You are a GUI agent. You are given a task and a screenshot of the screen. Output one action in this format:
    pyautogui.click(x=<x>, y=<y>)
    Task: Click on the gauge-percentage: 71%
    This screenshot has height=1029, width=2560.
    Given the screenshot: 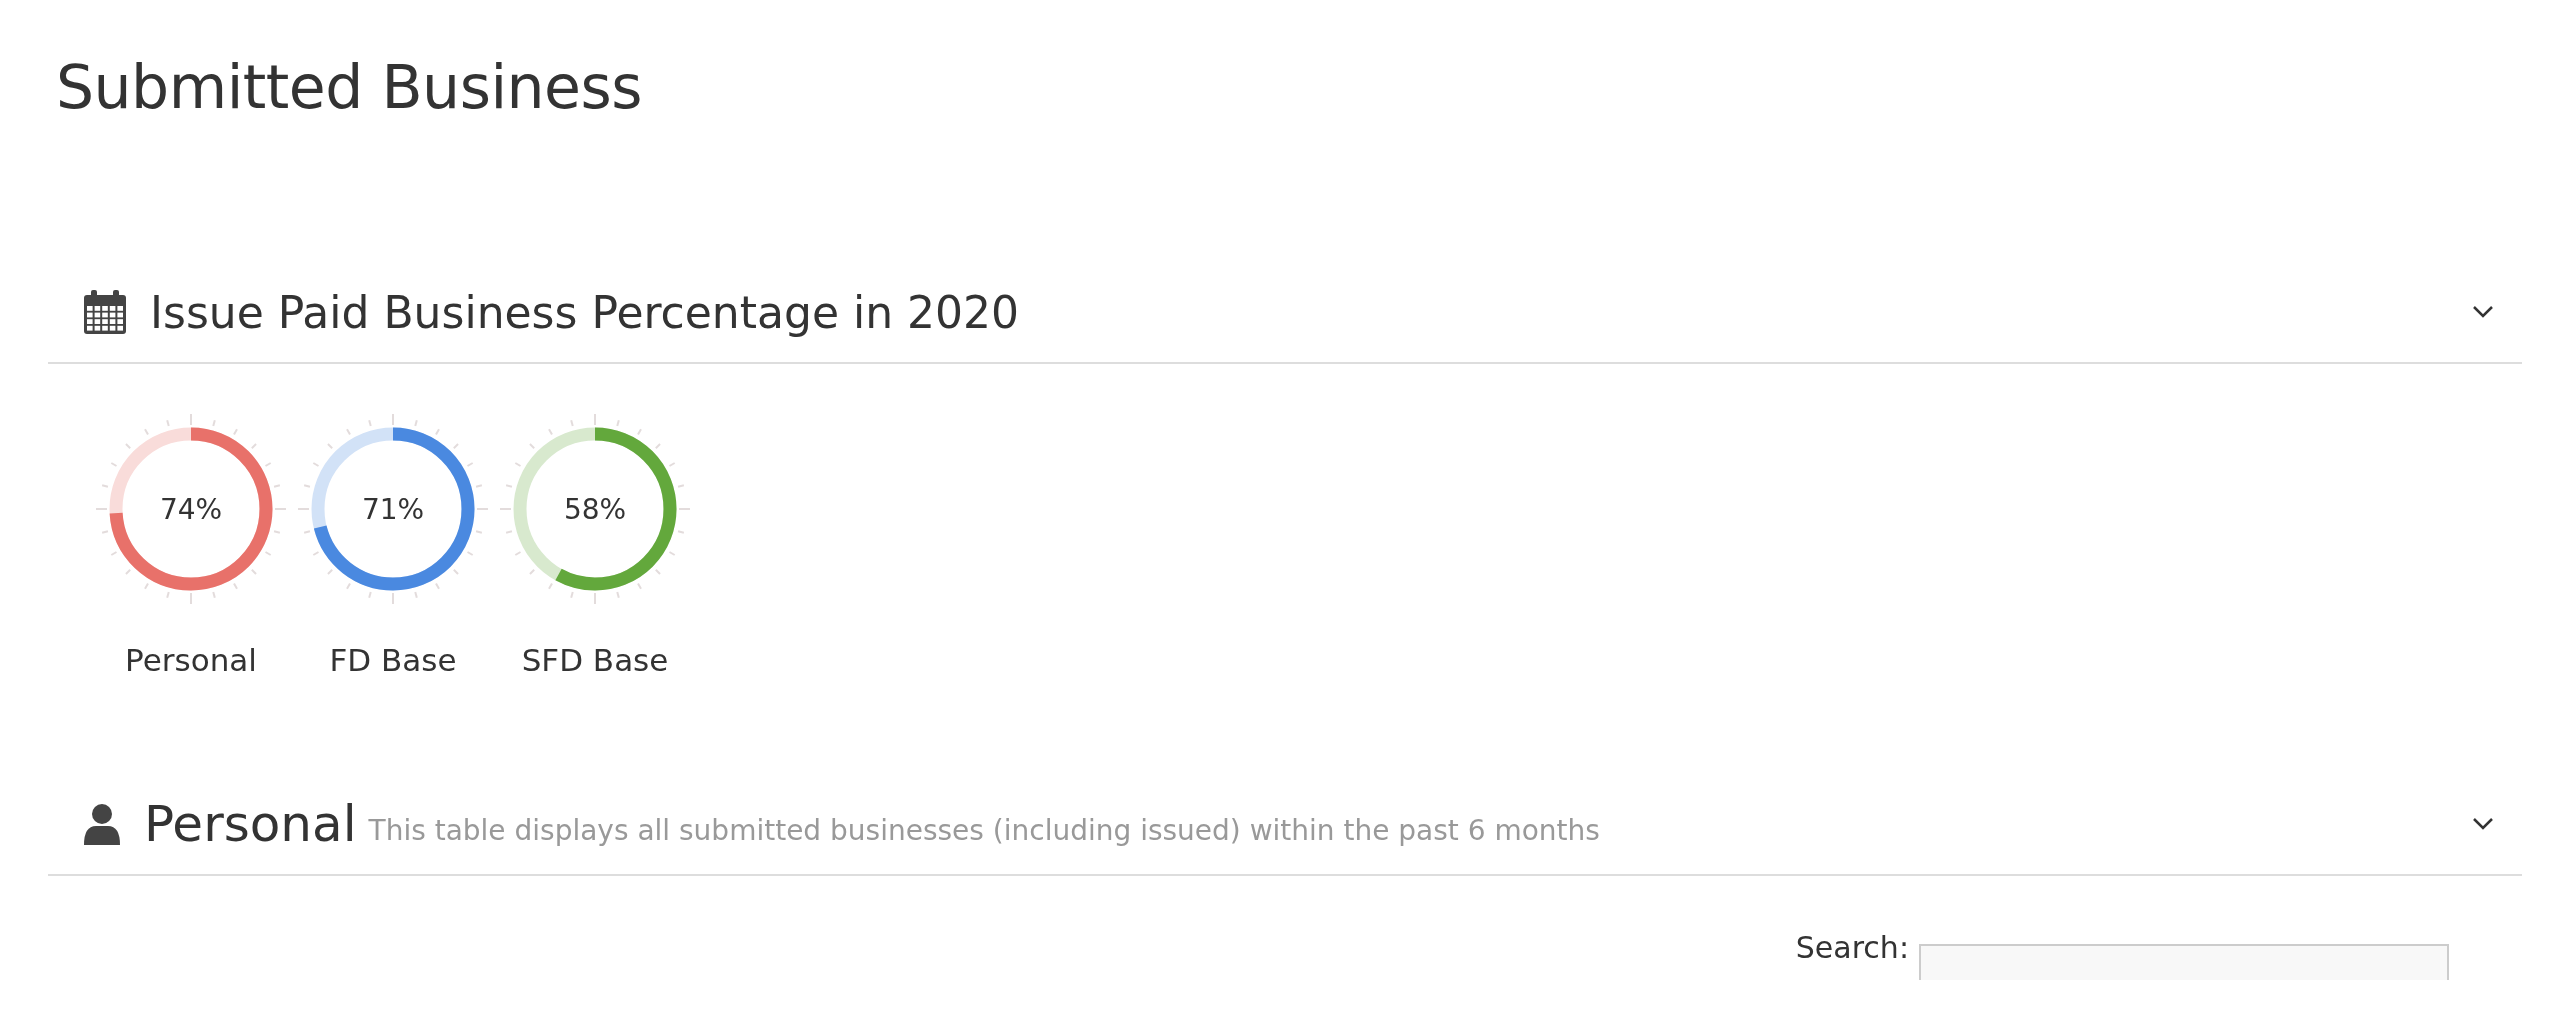 What is the action you would take?
    pyautogui.click(x=393, y=509)
    